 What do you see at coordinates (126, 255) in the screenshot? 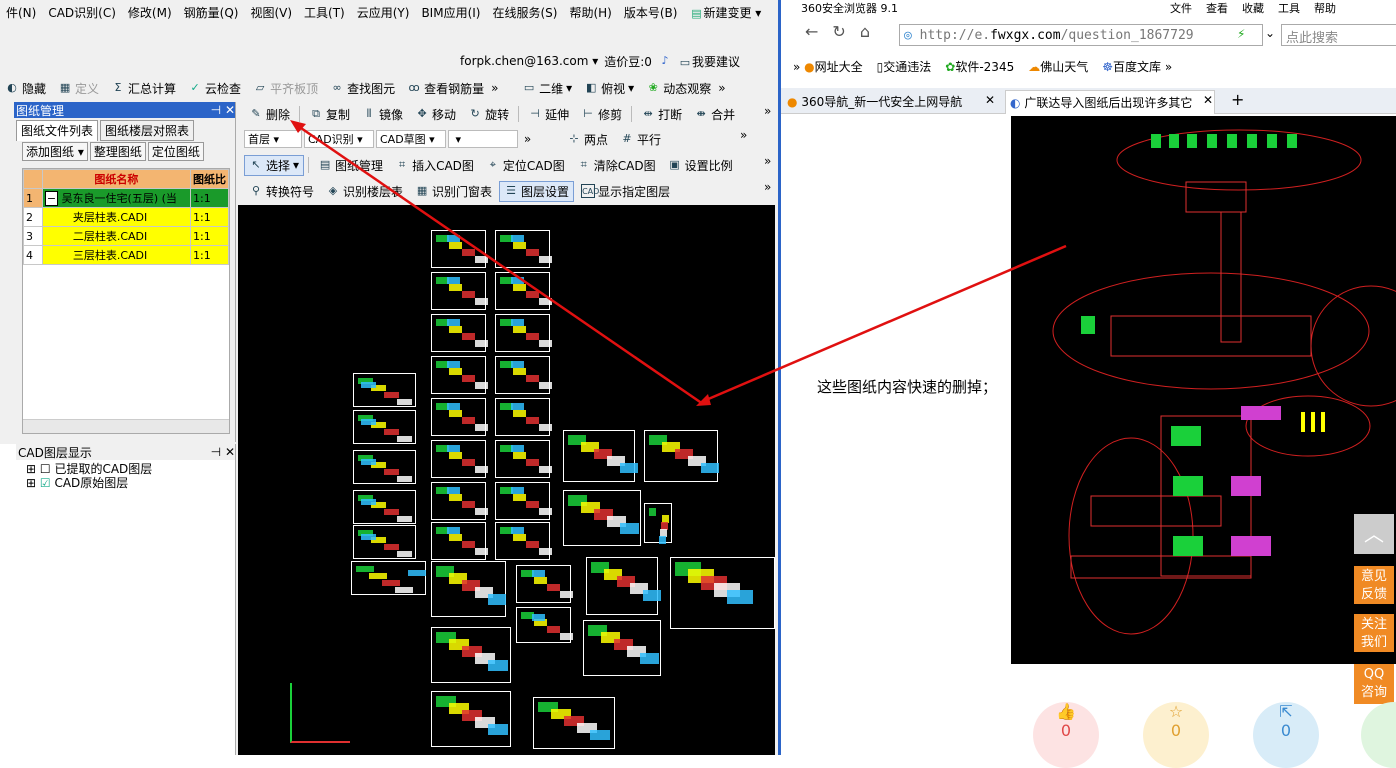
I see `table-row: 4 三层柱表.CADI 1:1` at bounding box center [126, 255].